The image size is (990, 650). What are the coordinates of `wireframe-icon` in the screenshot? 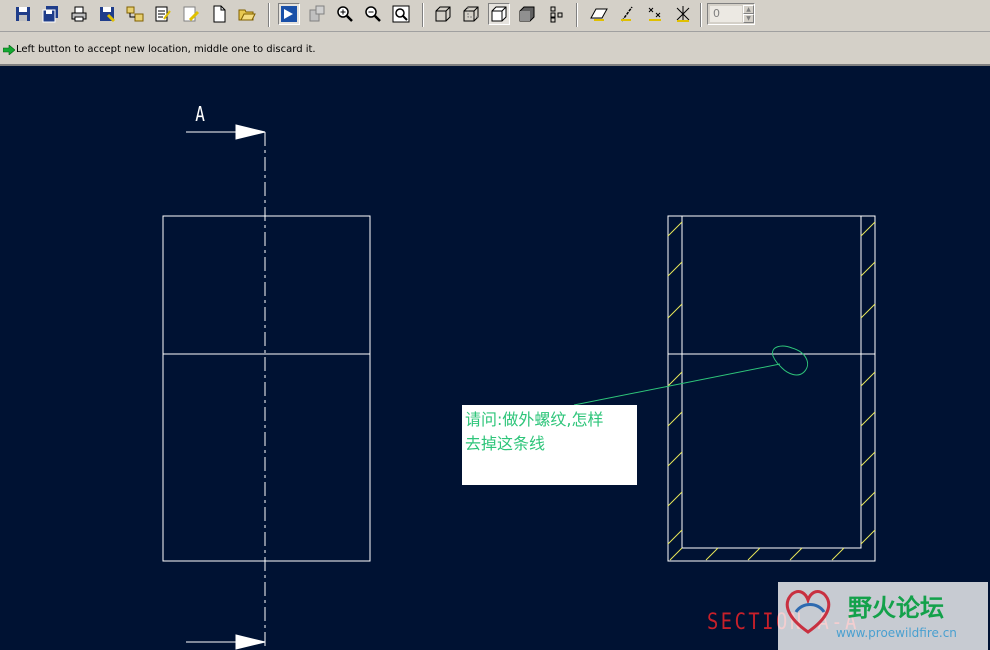 It's located at (443, 14).